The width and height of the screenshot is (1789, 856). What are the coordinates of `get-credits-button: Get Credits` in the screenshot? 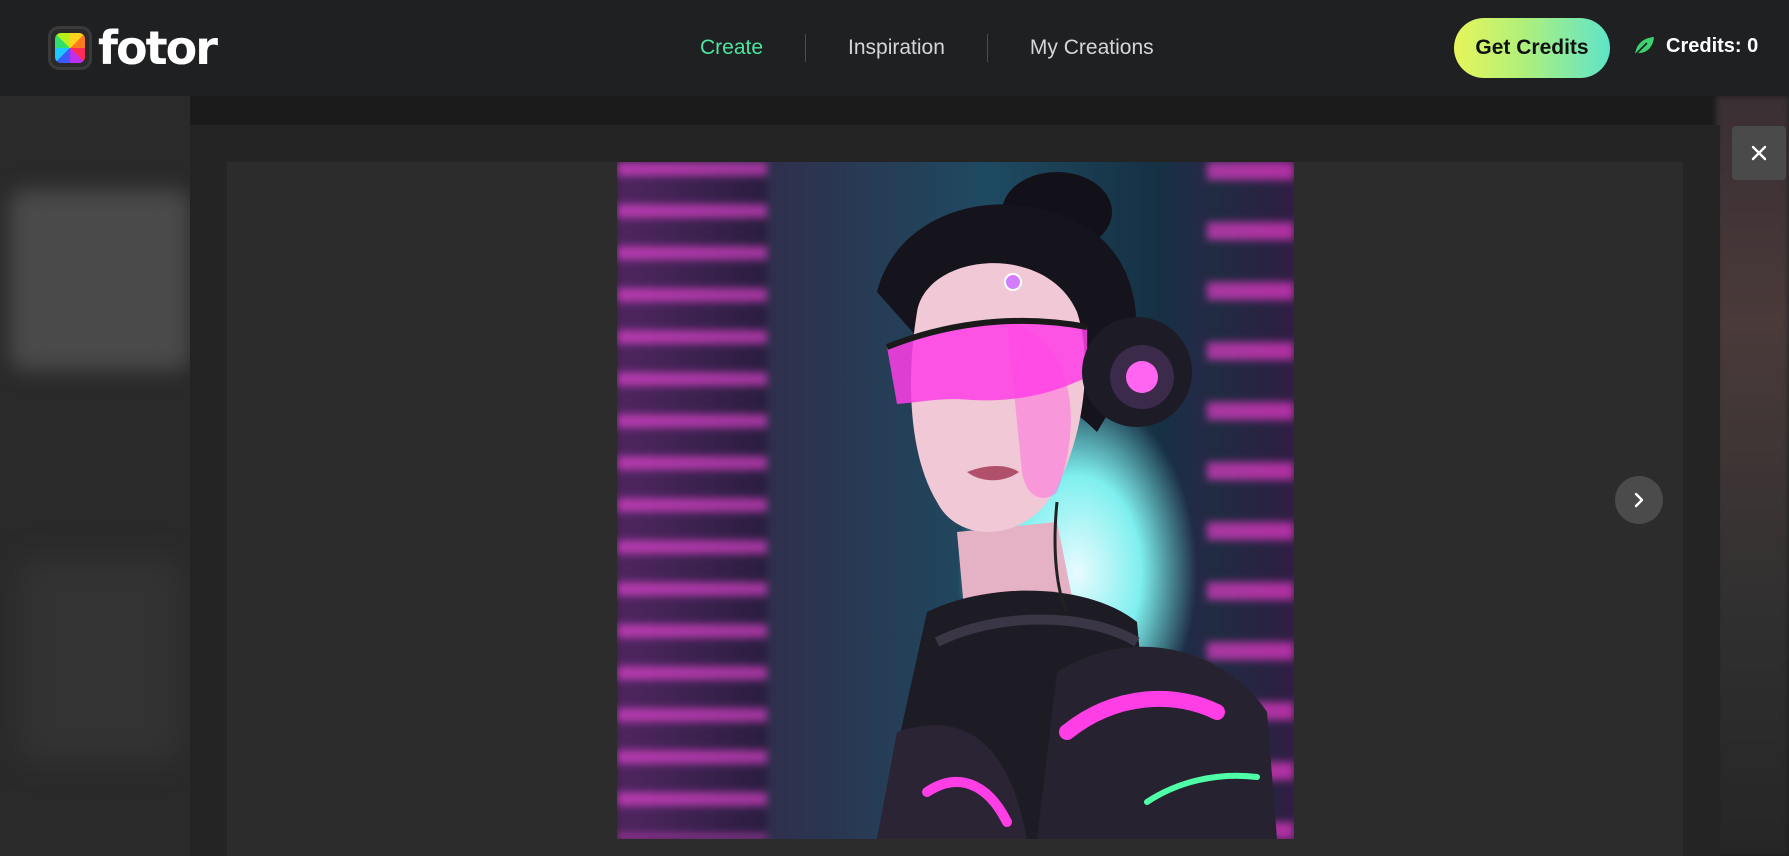 It's located at (1532, 48).